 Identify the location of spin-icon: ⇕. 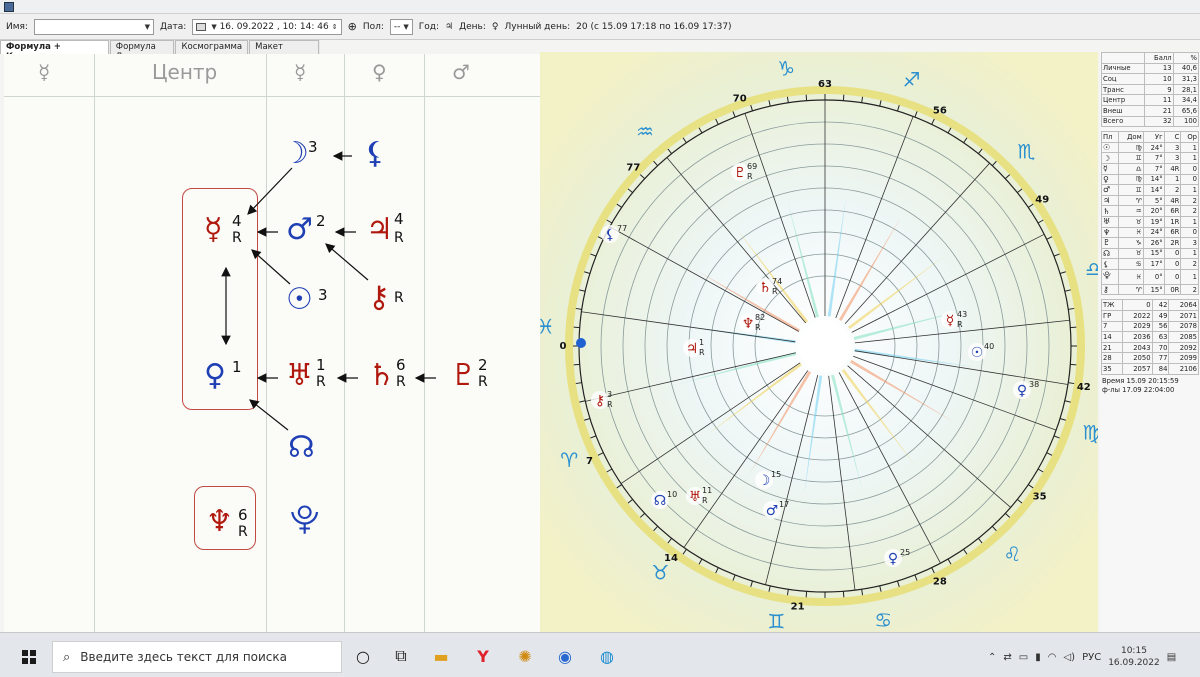
(335, 27).